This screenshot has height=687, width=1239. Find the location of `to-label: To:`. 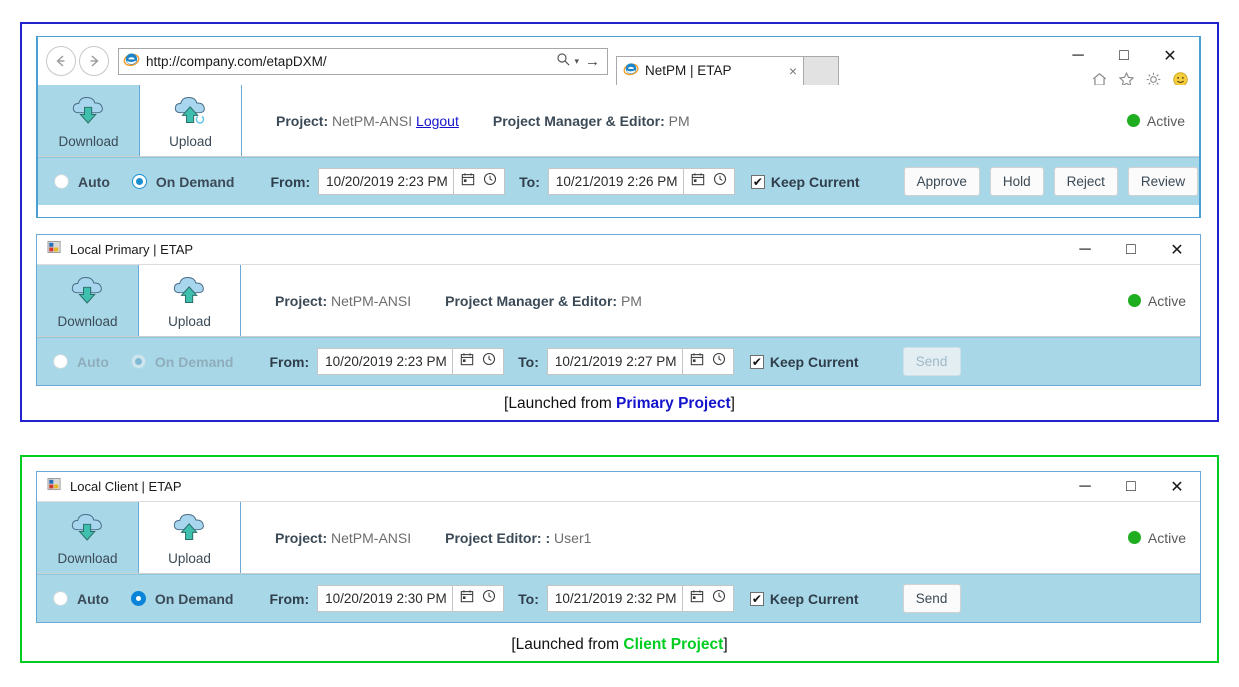

to-label: To: is located at coordinates (528, 361).